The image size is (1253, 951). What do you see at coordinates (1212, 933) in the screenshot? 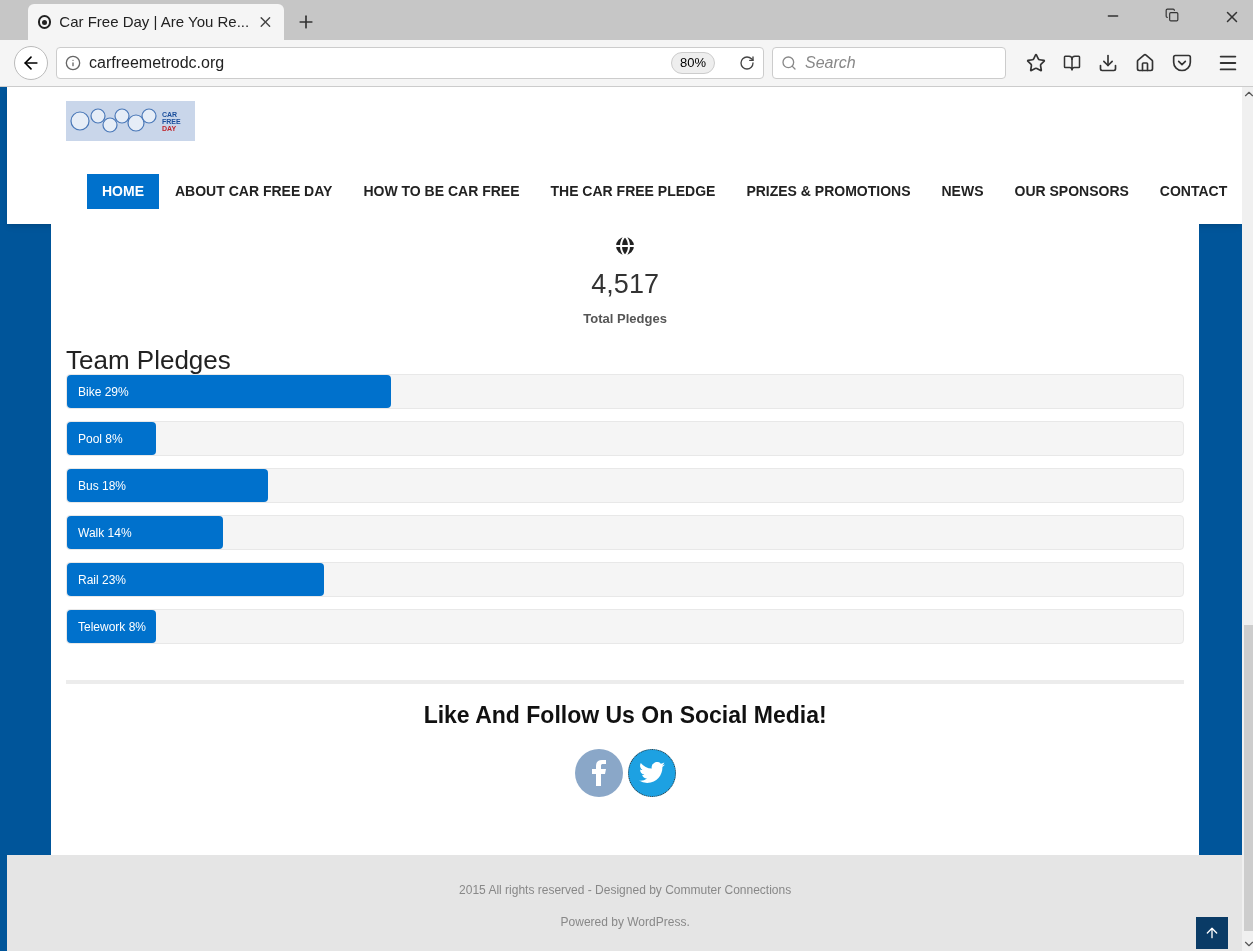
I see `scroll-to-top-button` at bounding box center [1212, 933].